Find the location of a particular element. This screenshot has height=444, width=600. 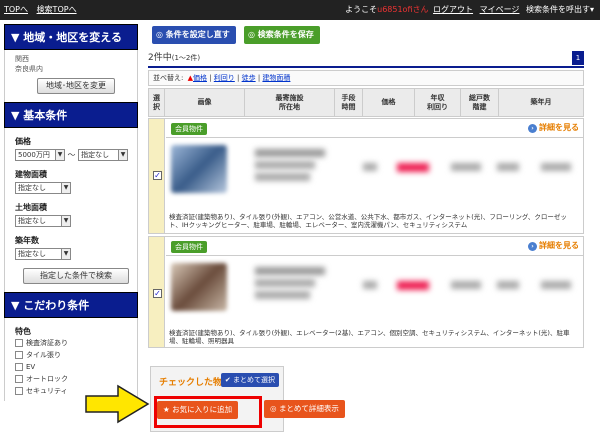

header-price: 価格 is located at coordinates (388, 102).